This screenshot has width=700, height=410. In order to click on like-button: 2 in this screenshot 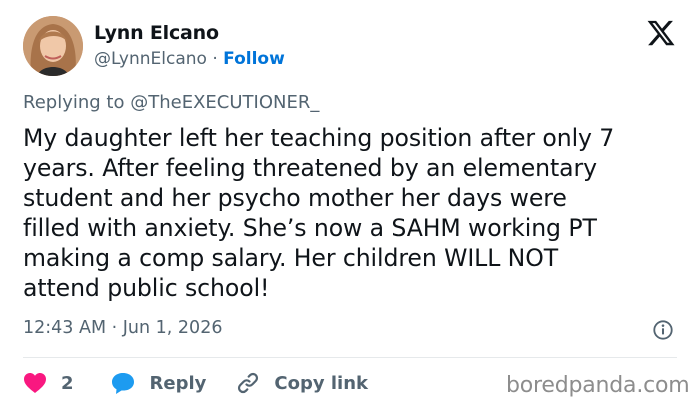, I will do `click(48, 383)`.